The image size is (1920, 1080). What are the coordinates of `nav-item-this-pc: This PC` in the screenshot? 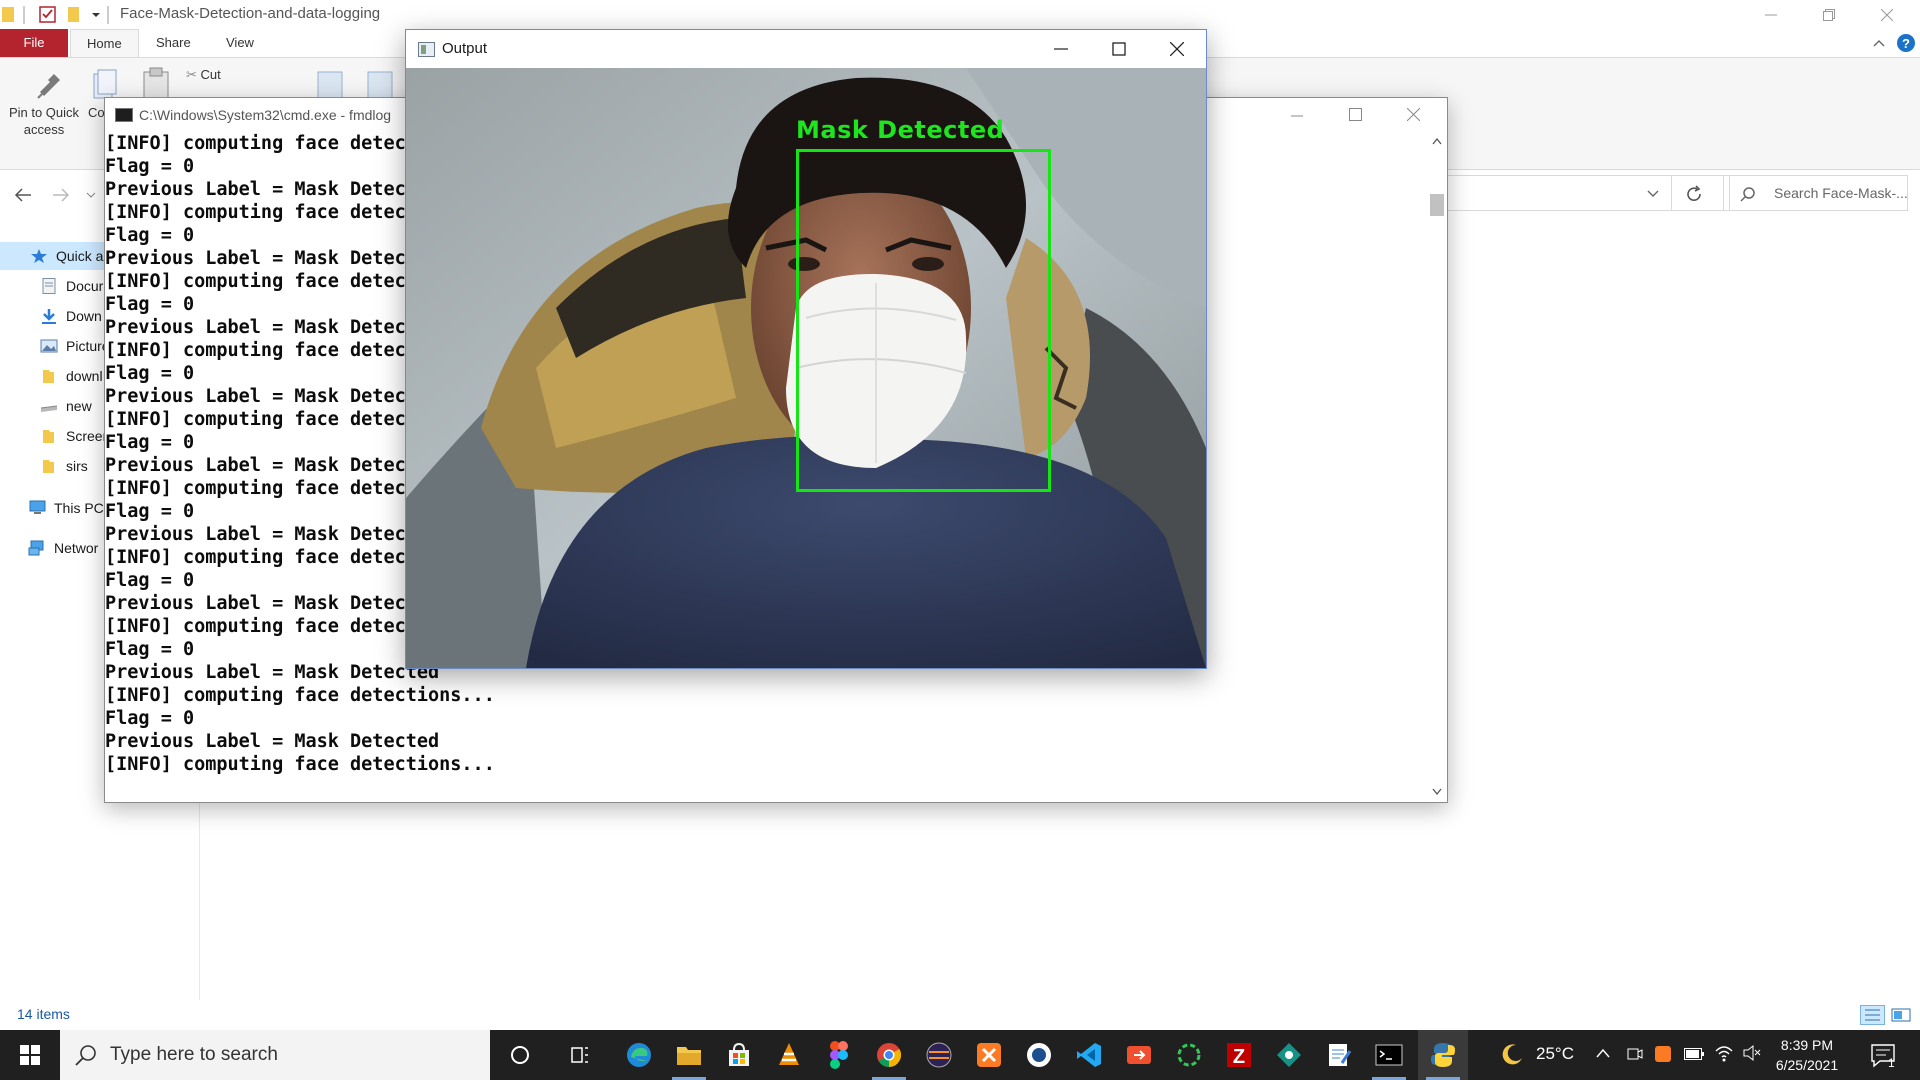 It's located at (66, 508).